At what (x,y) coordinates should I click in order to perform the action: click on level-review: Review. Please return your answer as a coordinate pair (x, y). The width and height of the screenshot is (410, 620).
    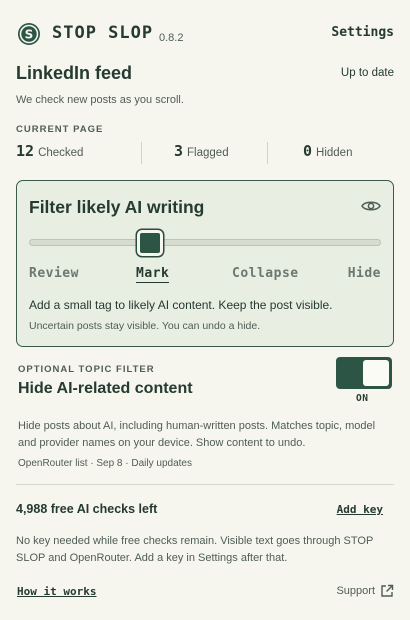
    Looking at the image, I should click on (54, 273).